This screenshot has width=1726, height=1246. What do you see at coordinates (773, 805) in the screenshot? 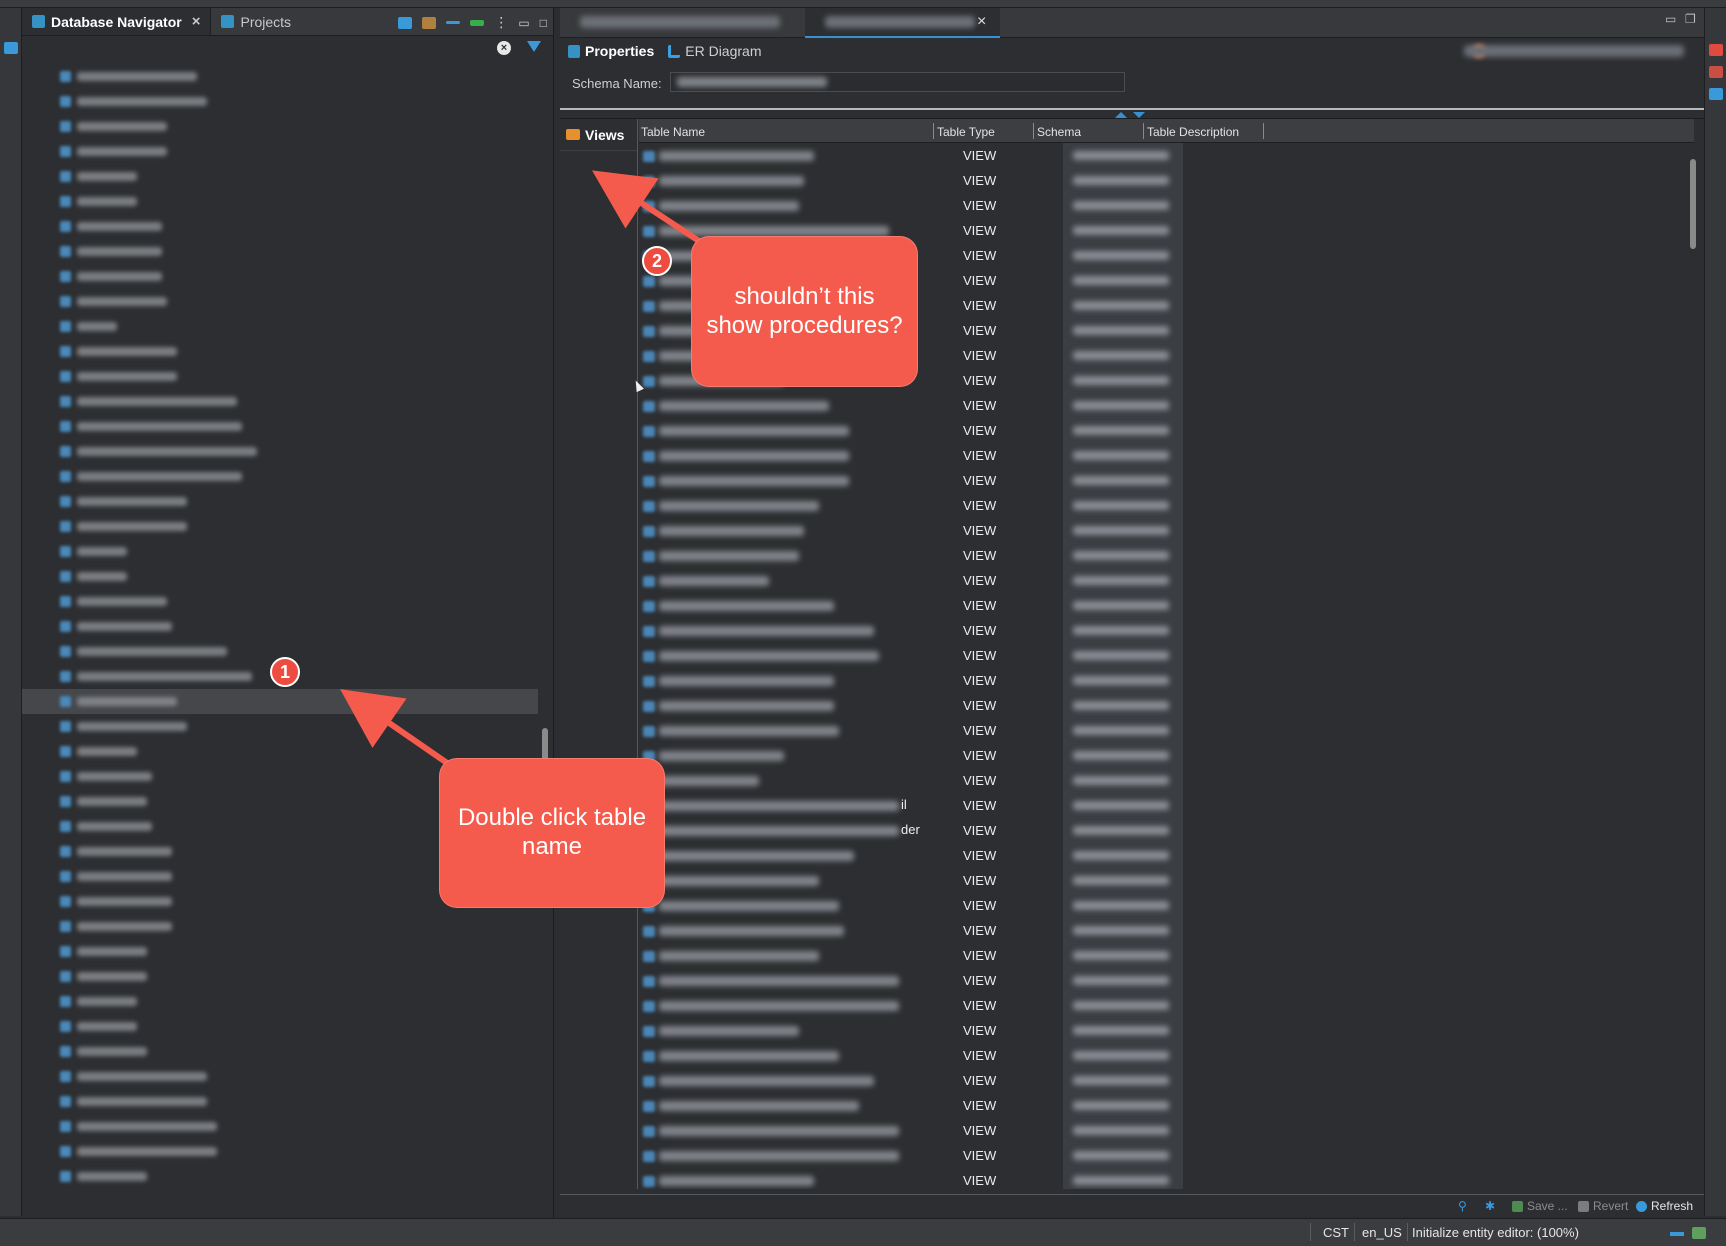
I see `cell-table-name: il` at bounding box center [773, 805].